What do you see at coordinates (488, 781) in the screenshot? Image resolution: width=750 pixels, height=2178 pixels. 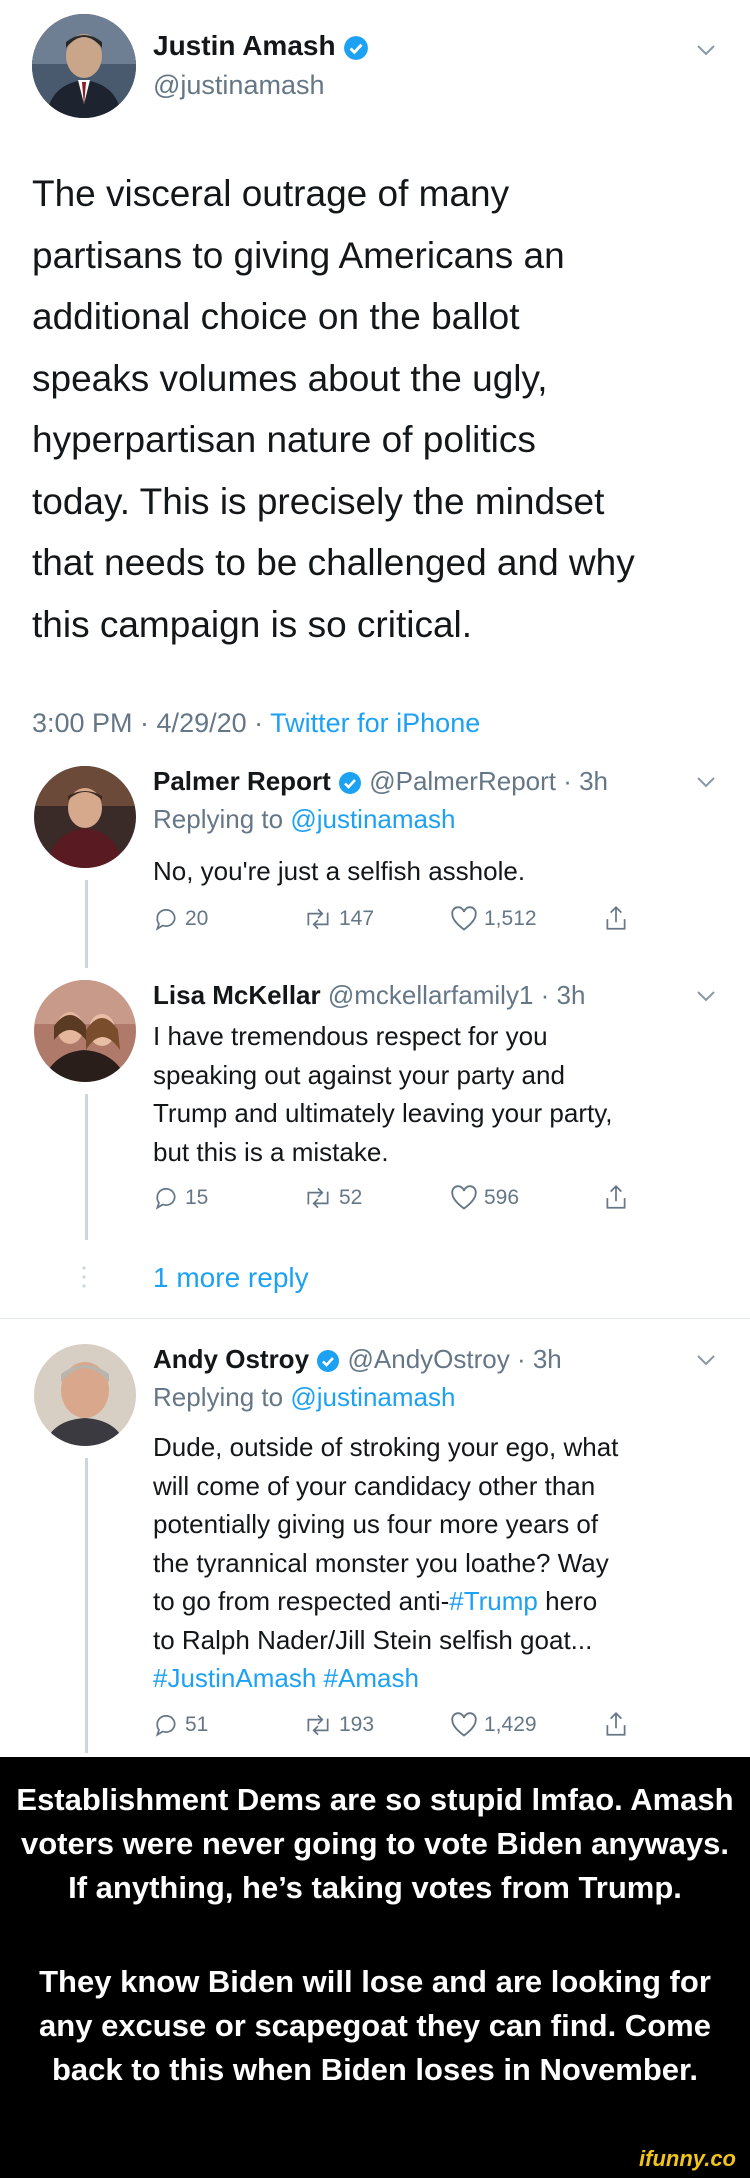 I see `reply-handle-time: @PalmerReport · 3h` at bounding box center [488, 781].